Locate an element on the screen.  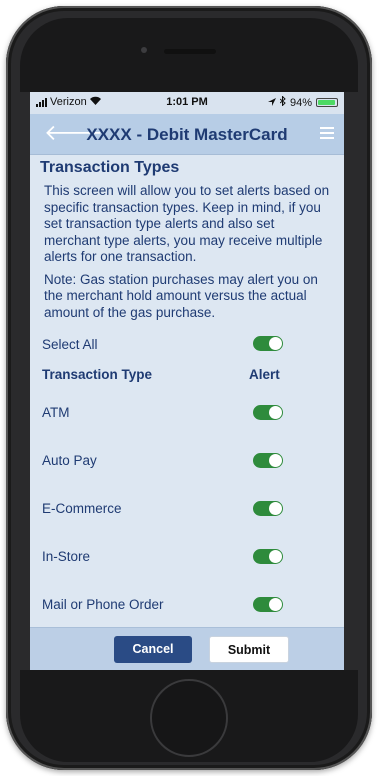
action-bar: Cancel Submit is located at coordinates (187, 648).